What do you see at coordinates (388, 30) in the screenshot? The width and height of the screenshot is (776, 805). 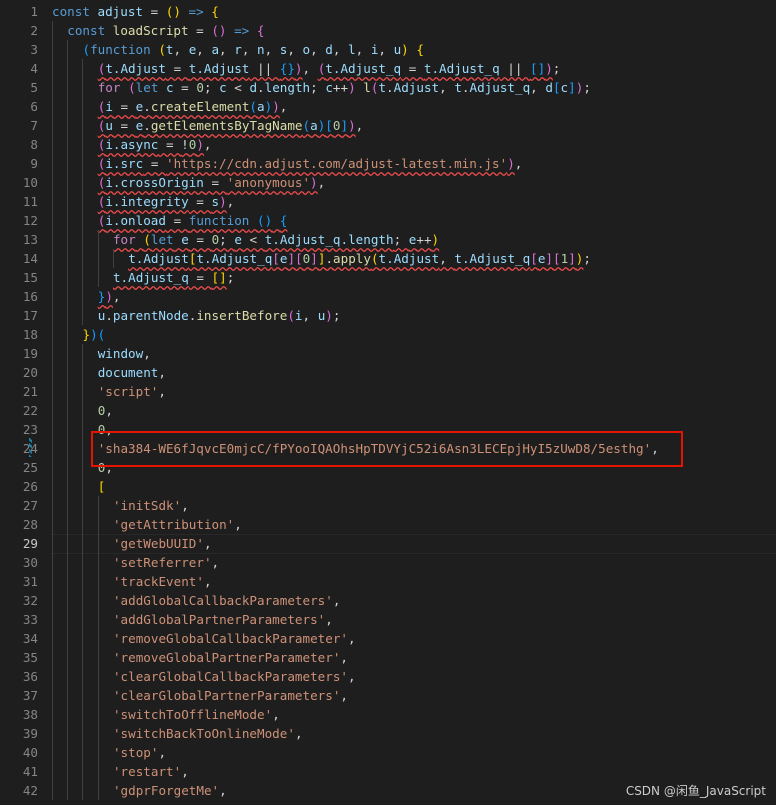 I see `code-line: 2 const loadScript = () => {` at bounding box center [388, 30].